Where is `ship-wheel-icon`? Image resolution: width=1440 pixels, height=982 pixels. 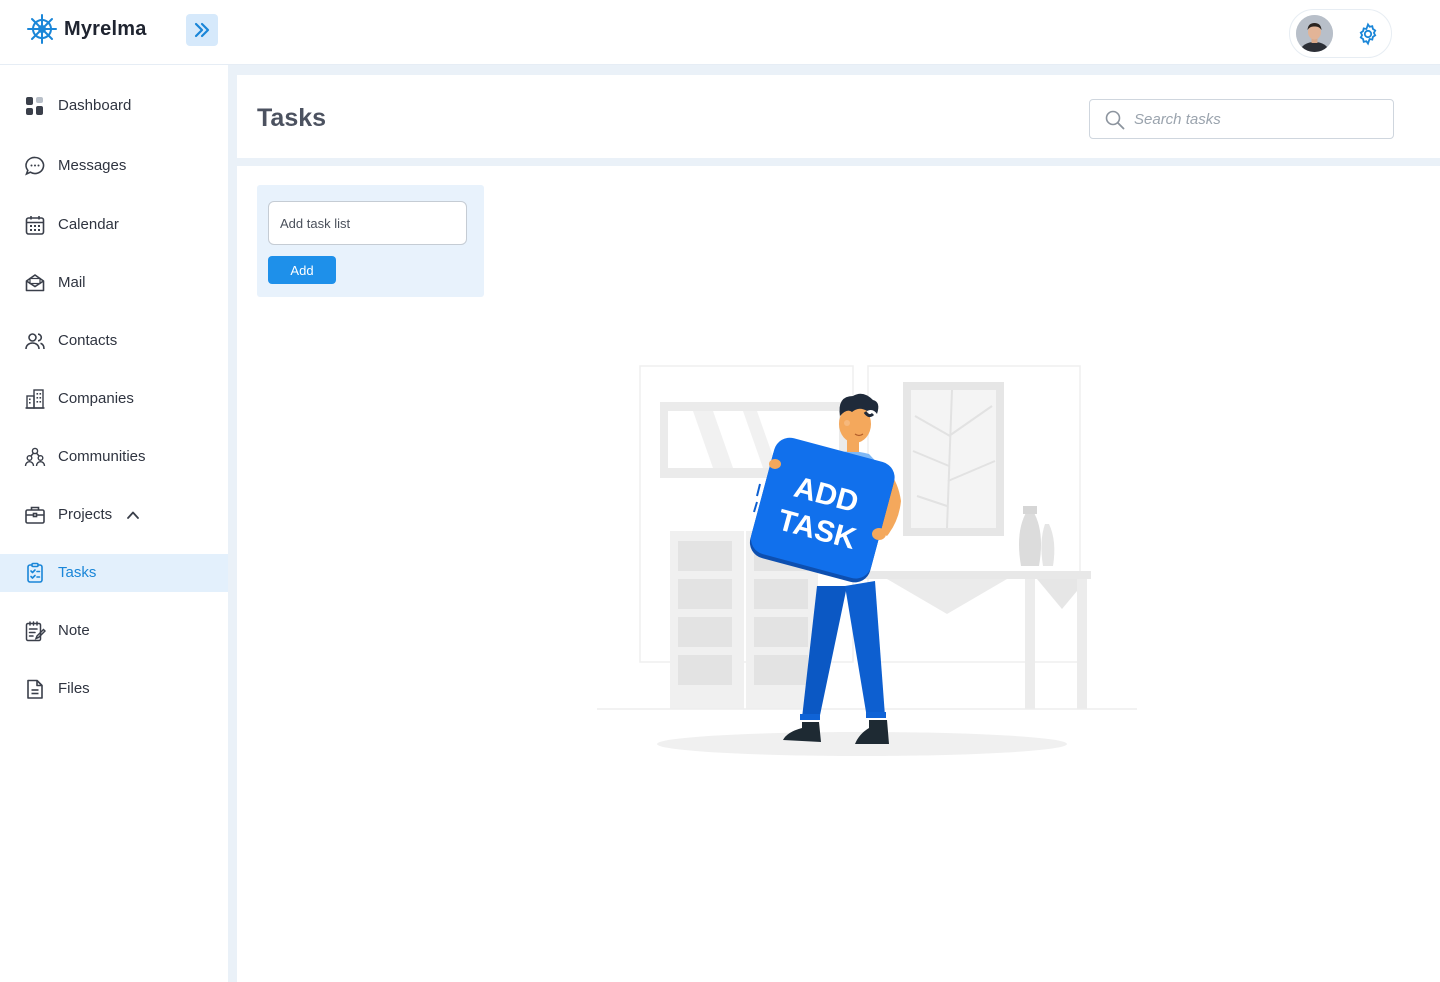 ship-wheel-icon is located at coordinates (42, 29).